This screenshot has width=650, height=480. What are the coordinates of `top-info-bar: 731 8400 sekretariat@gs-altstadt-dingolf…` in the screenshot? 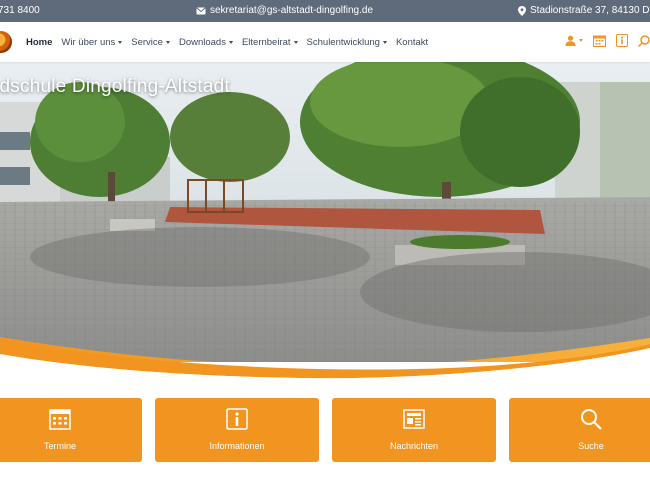 It's located at (325, 11).